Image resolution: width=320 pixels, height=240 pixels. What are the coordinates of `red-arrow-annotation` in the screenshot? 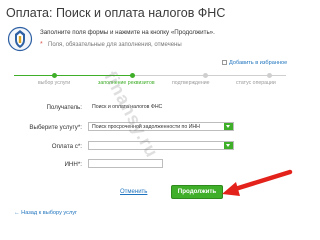 It's located at (257, 182).